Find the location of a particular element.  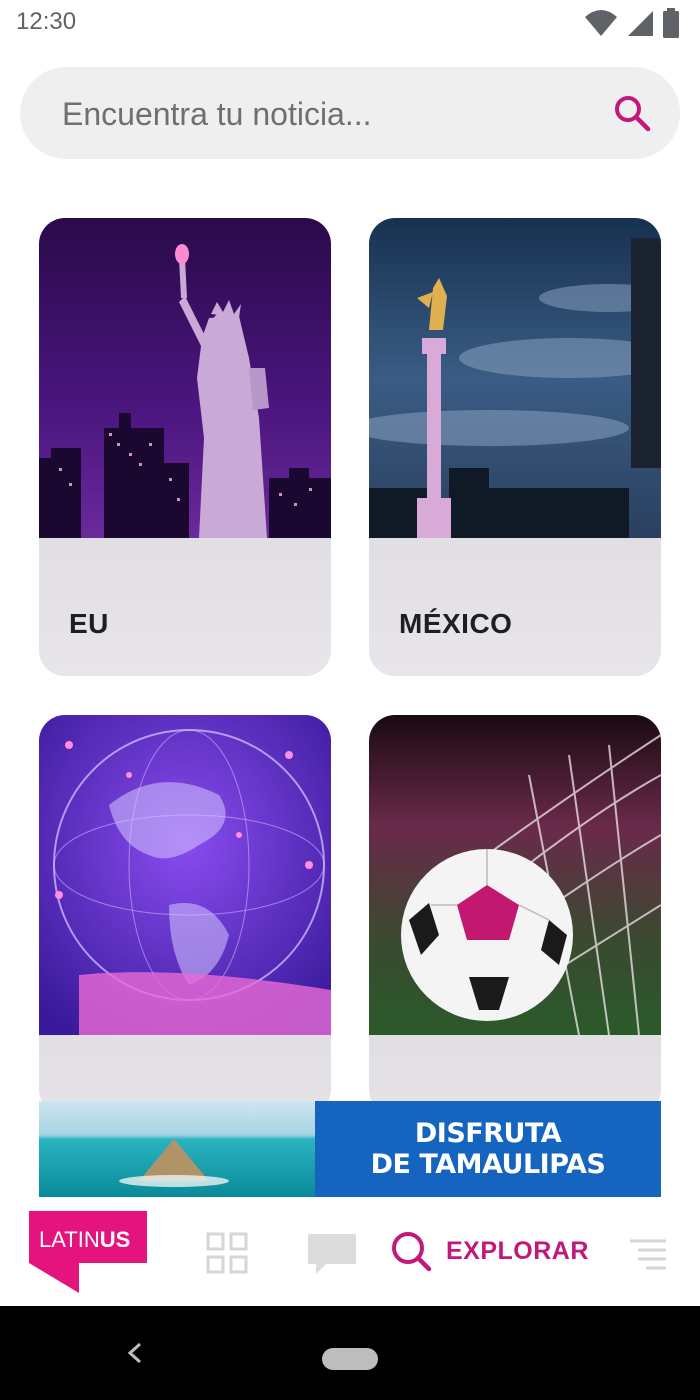

ad-line-1: DISFRUTA is located at coordinates (488, 1133).